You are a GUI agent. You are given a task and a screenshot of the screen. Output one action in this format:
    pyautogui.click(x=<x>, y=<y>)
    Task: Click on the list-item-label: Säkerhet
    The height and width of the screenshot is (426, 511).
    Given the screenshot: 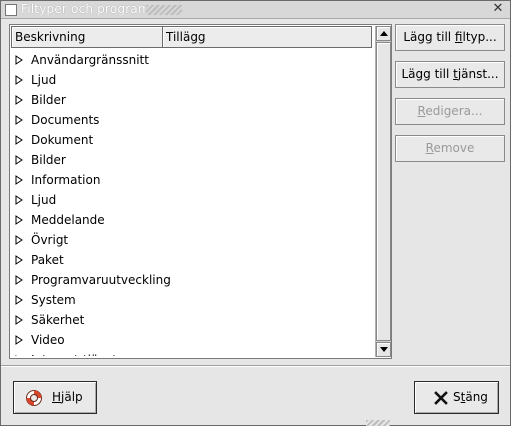 What is the action you would take?
    pyautogui.click(x=58, y=320)
    